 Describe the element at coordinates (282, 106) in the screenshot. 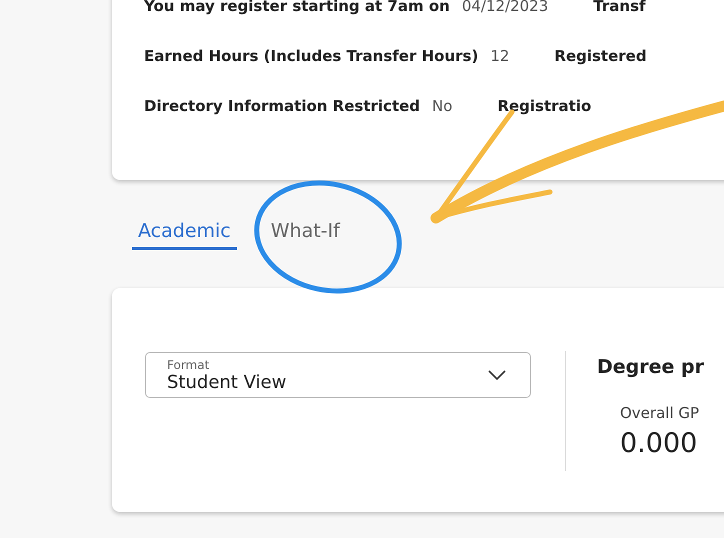

I see `field-label: Directory Information Restricted` at that location.